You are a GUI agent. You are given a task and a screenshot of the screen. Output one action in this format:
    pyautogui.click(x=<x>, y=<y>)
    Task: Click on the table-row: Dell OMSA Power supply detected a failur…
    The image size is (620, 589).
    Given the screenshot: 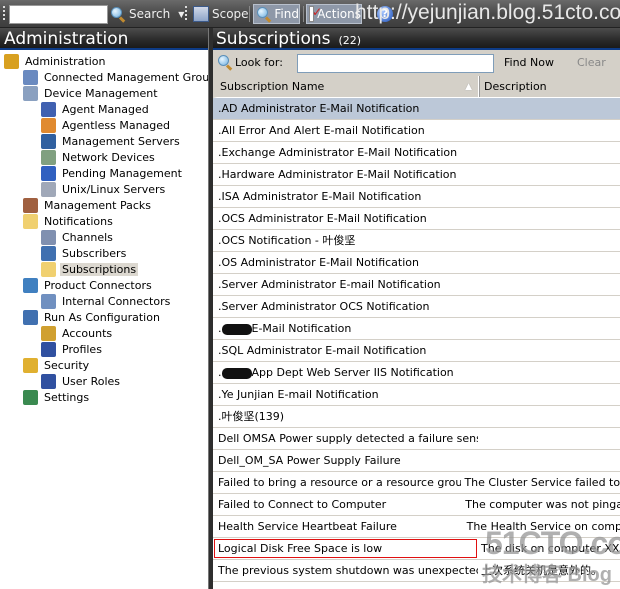 What is the action you would take?
    pyautogui.click(x=416, y=439)
    